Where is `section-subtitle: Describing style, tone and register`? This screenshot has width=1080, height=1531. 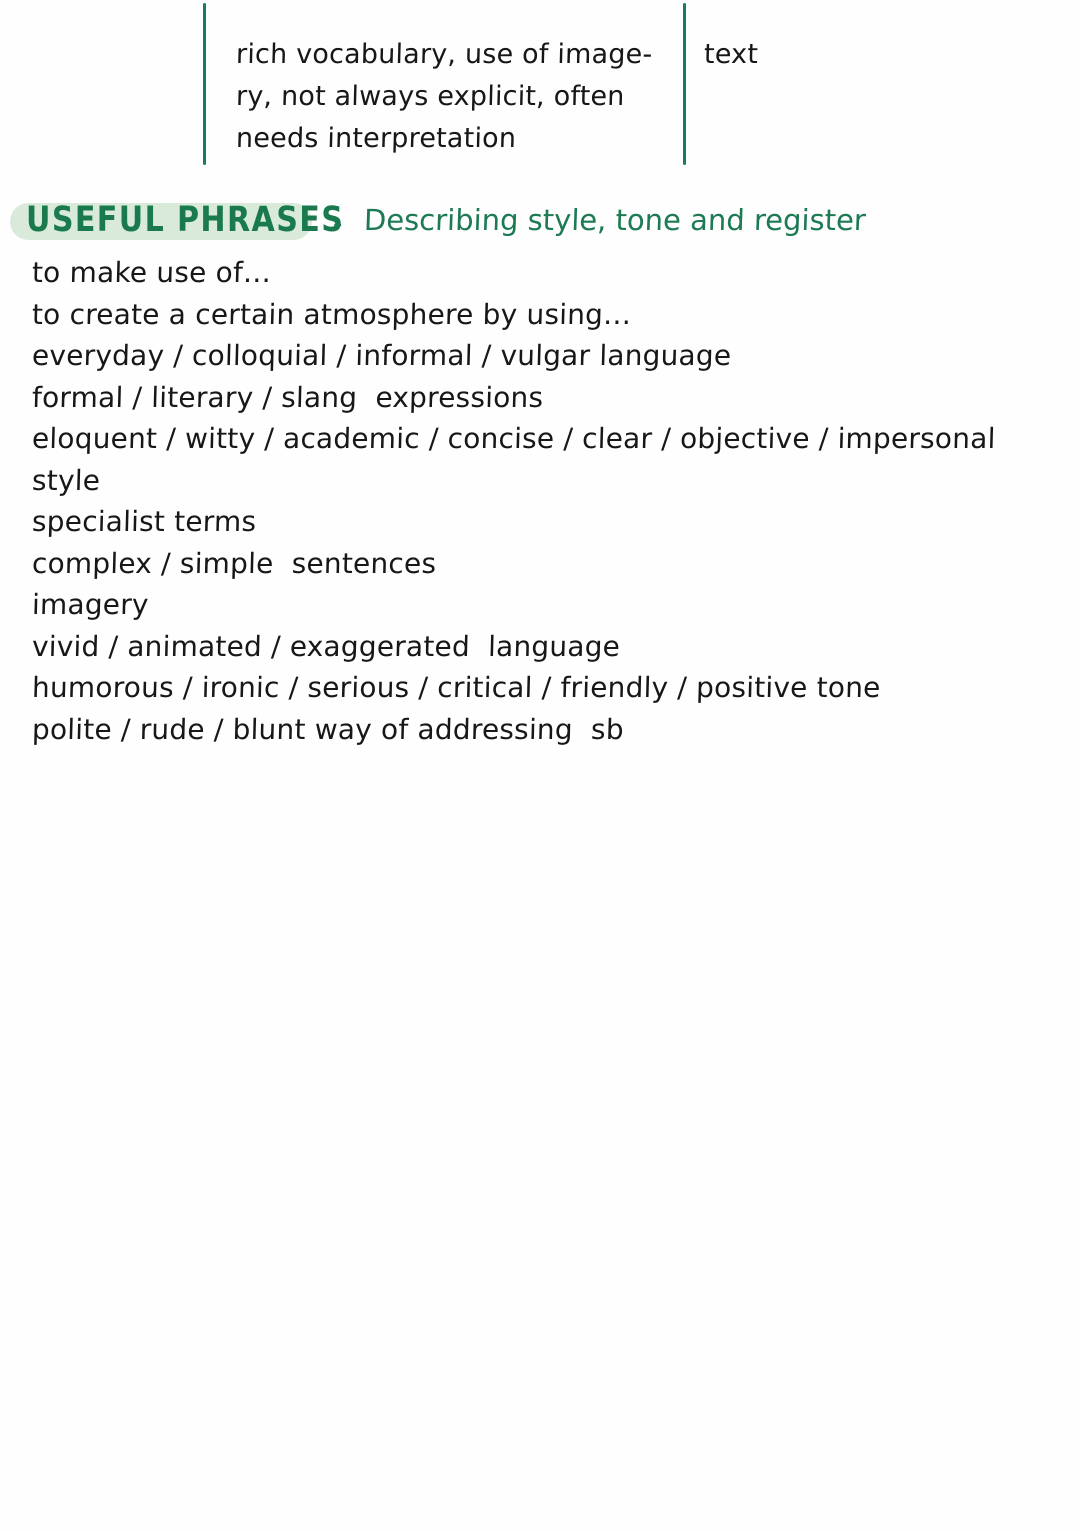
section-subtitle: Describing style, tone and register is located at coordinates (615, 220).